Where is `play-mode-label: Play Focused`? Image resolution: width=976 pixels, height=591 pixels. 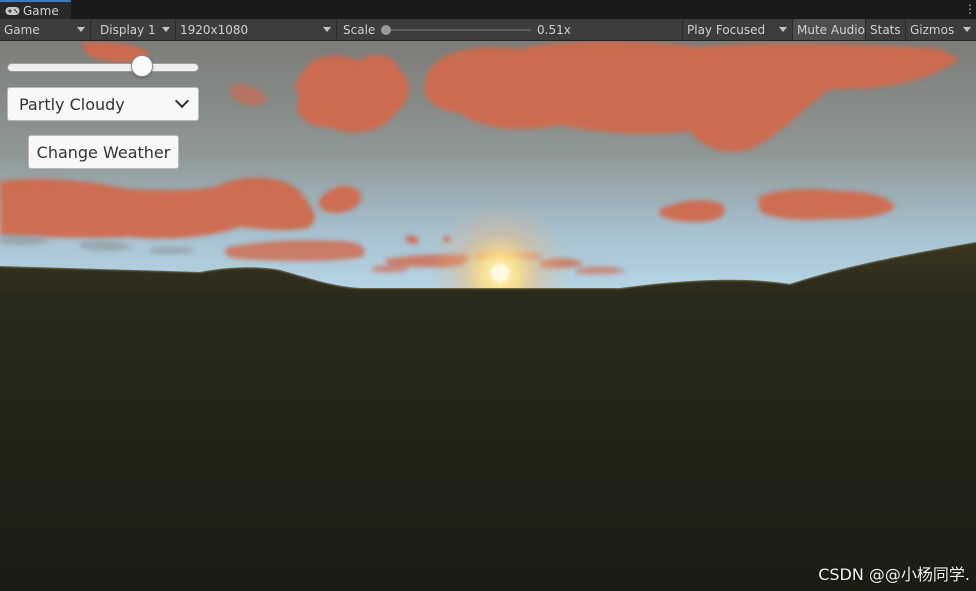
play-mode-label: Play Focused is located at coordinates (726, 29).